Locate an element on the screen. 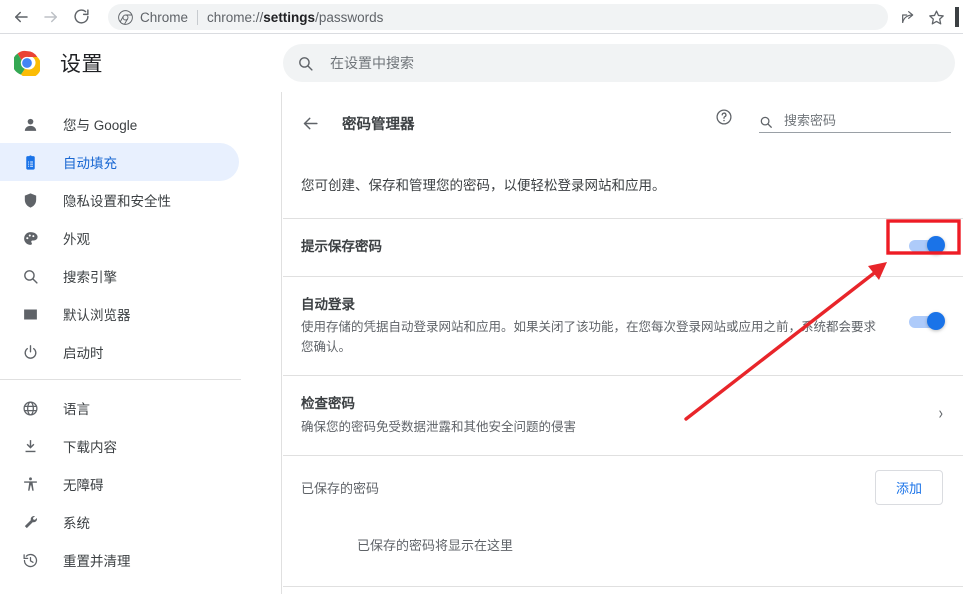 The image size is (963, 594). browser-window-icon is located at coordinates (30, 314).